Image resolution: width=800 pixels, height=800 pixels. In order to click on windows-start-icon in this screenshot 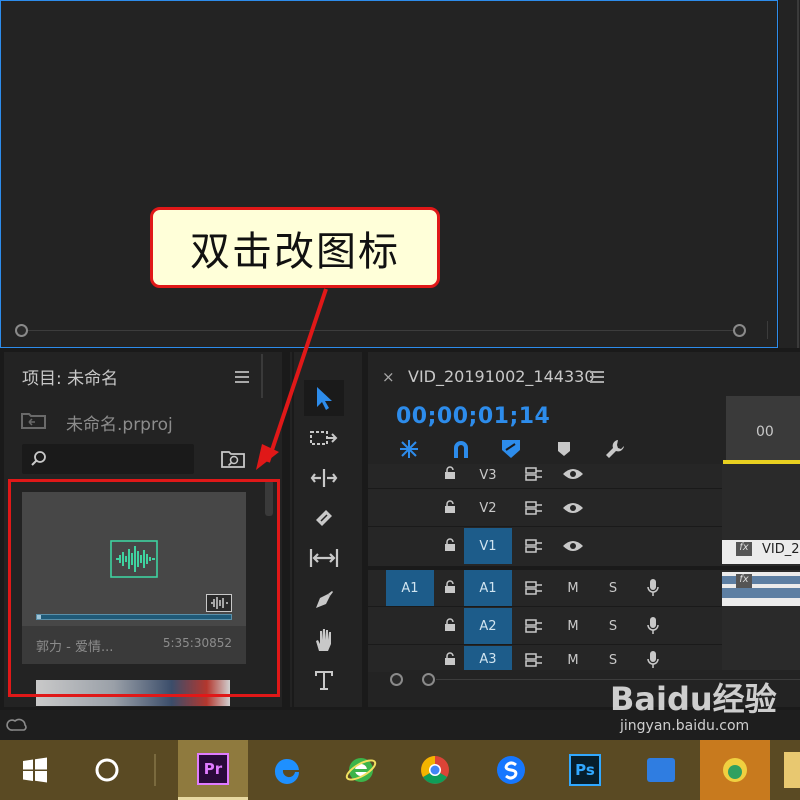, I will do `click(35, 770)`.